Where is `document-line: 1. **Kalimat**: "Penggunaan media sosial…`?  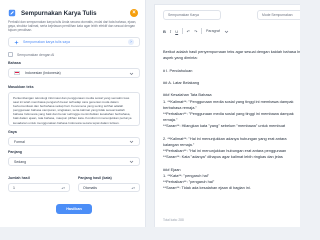
document-line: 1. **Kalimat**: "Penggunaan media sosial… is located at coordinates (228, 101).